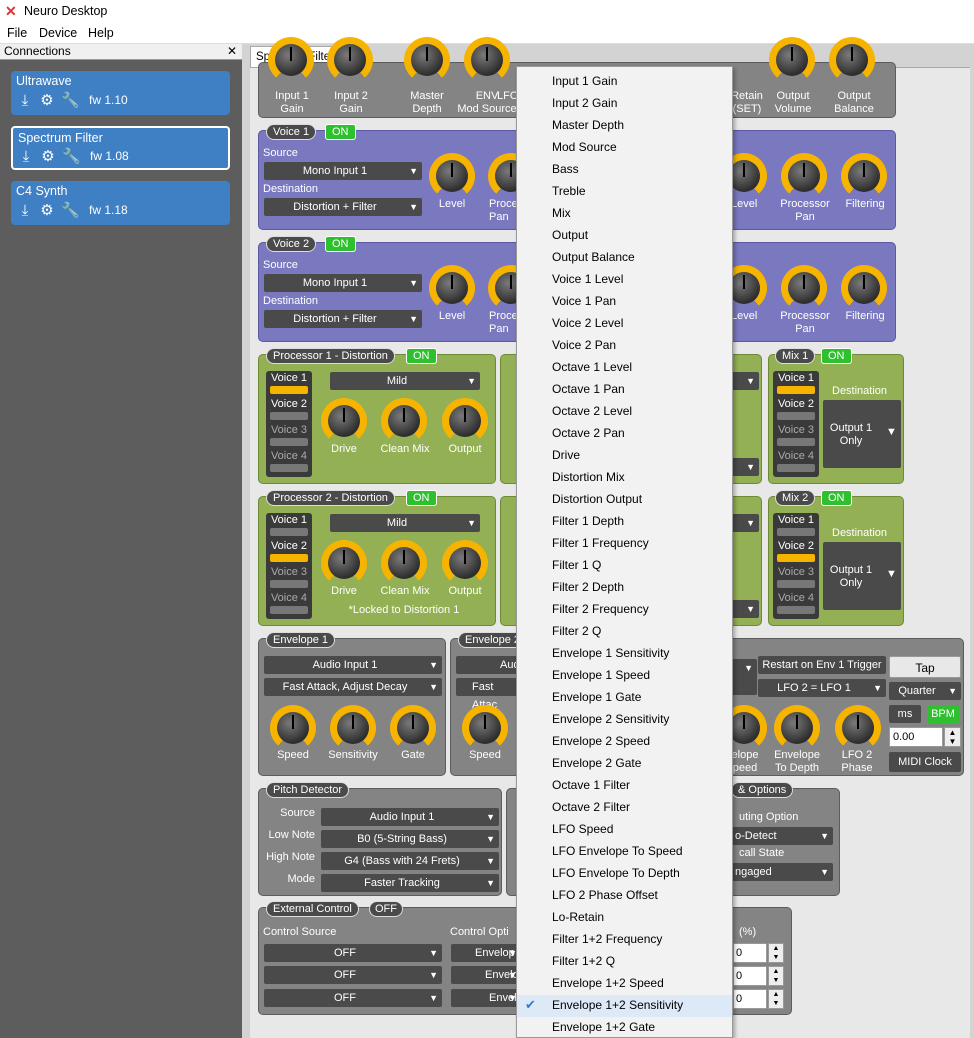 The width and height of the screenshot is (974, 1038). What do you see at coordinates (452, 176) in the screenshot?
I see `voice1-level-knob` at bounding box center [452, 176].